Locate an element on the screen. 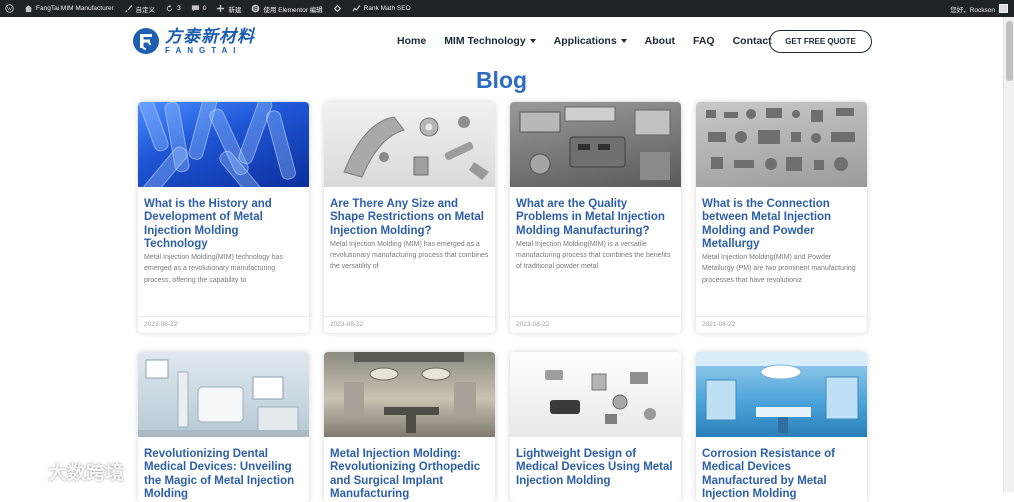 The height and width of the screenshot is (502, 1014). site-logo: 方泰新材料 FANGTAI is located at coordinates (193, 41).